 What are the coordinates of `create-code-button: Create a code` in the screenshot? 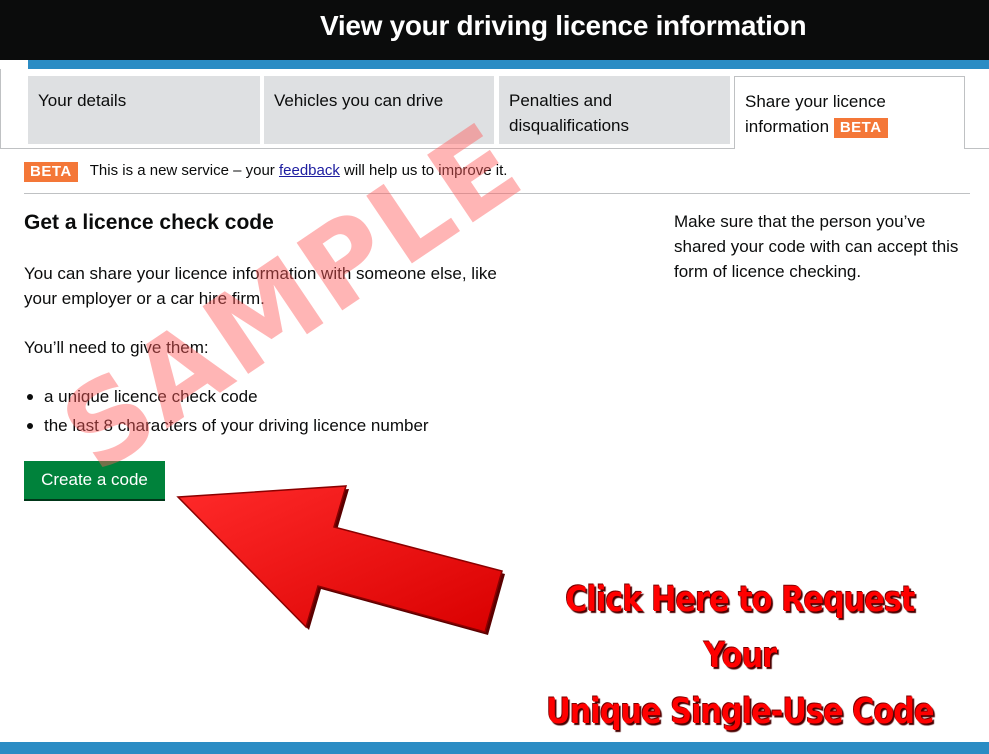 It's located at (94, 480).